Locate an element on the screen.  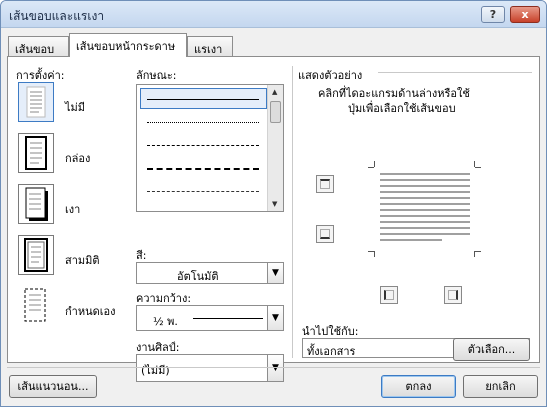
help-button: ? is located at coordinates (493, 14).